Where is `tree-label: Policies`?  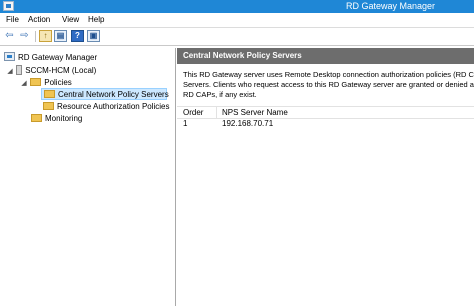 tree-label: Policies is located at coordinates (58, 82).